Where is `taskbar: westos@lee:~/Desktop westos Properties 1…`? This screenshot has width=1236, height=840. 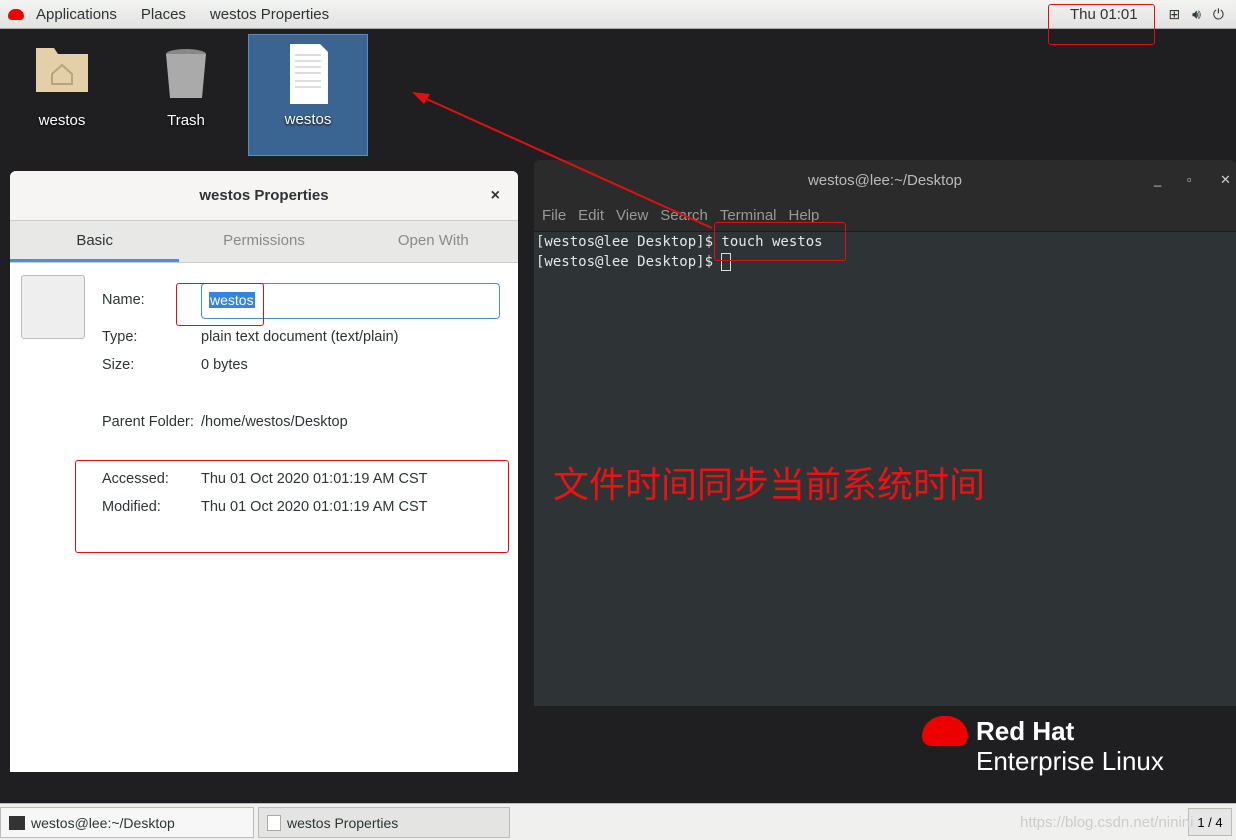
taskbar: westos@lee:~/Desktop westos Properties 1… is located at coordinates (618, 821).